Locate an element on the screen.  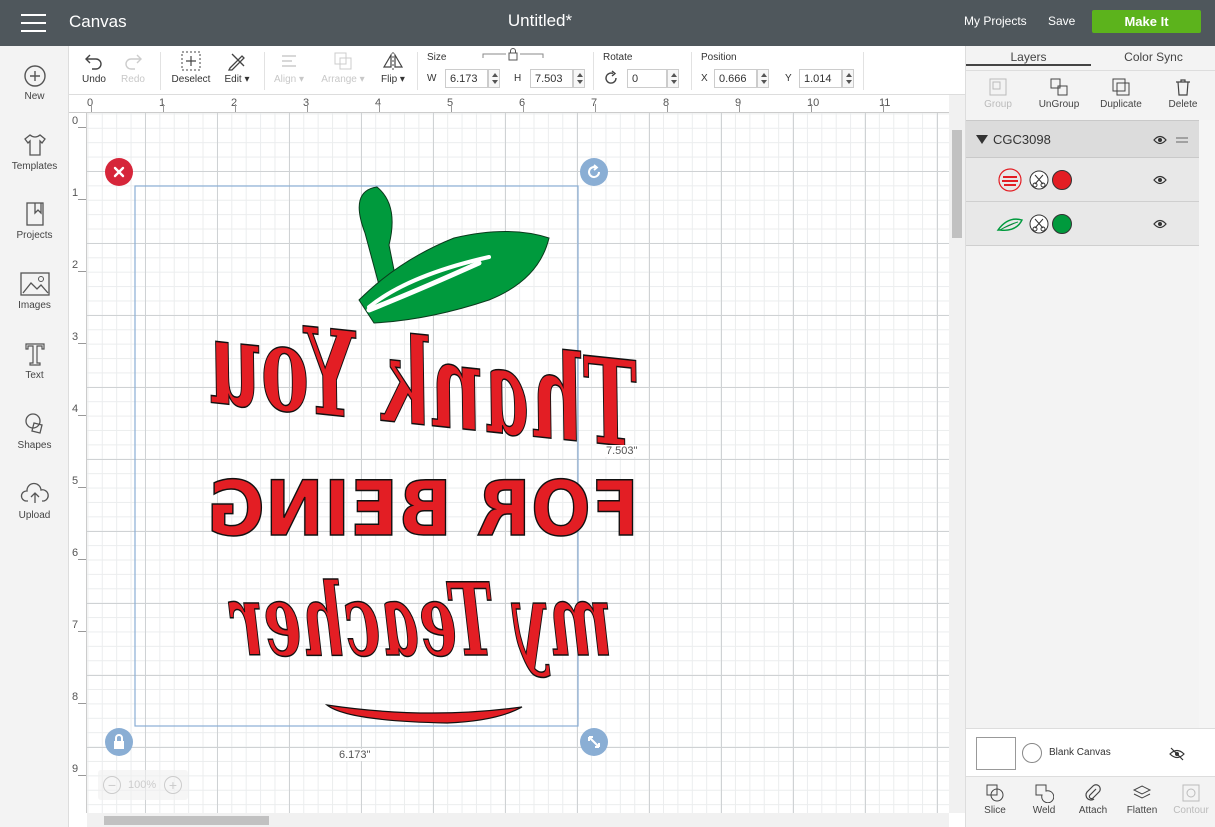
layer-row-leaf is located at coordinates (1082, 224).